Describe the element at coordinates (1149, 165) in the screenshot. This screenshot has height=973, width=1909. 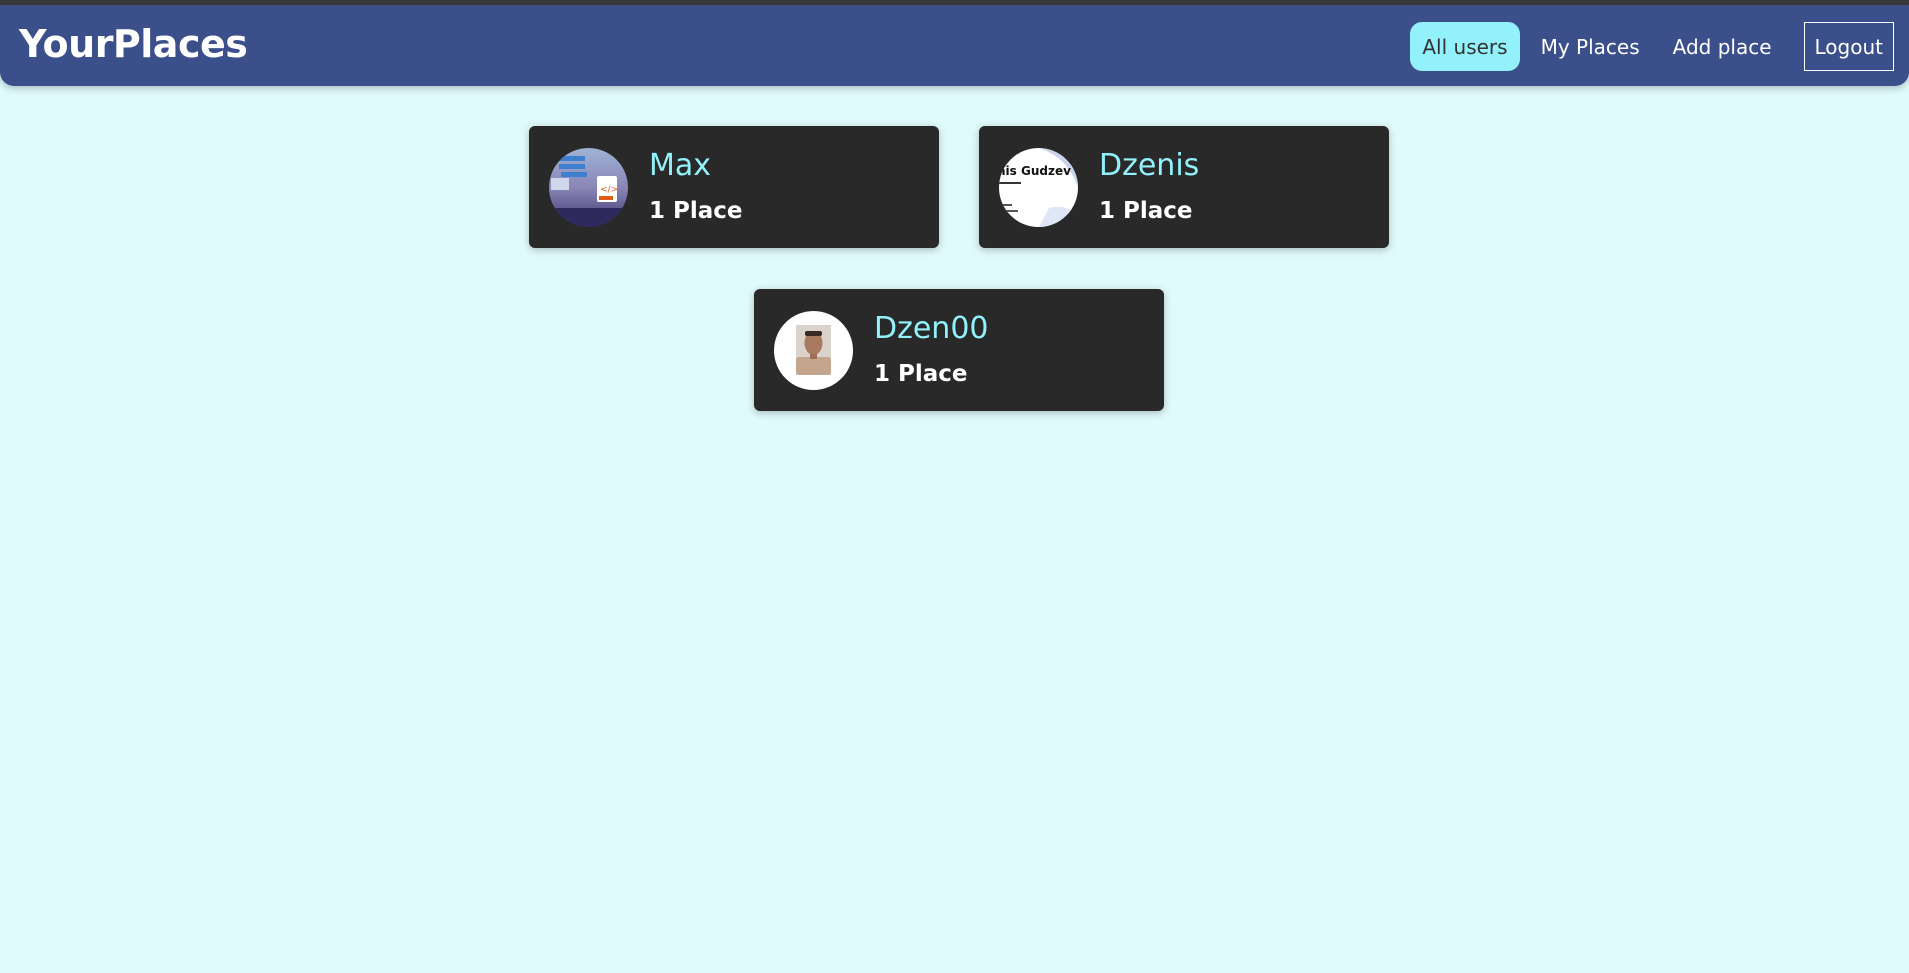
I see `user-name: Dzenis` at that location.